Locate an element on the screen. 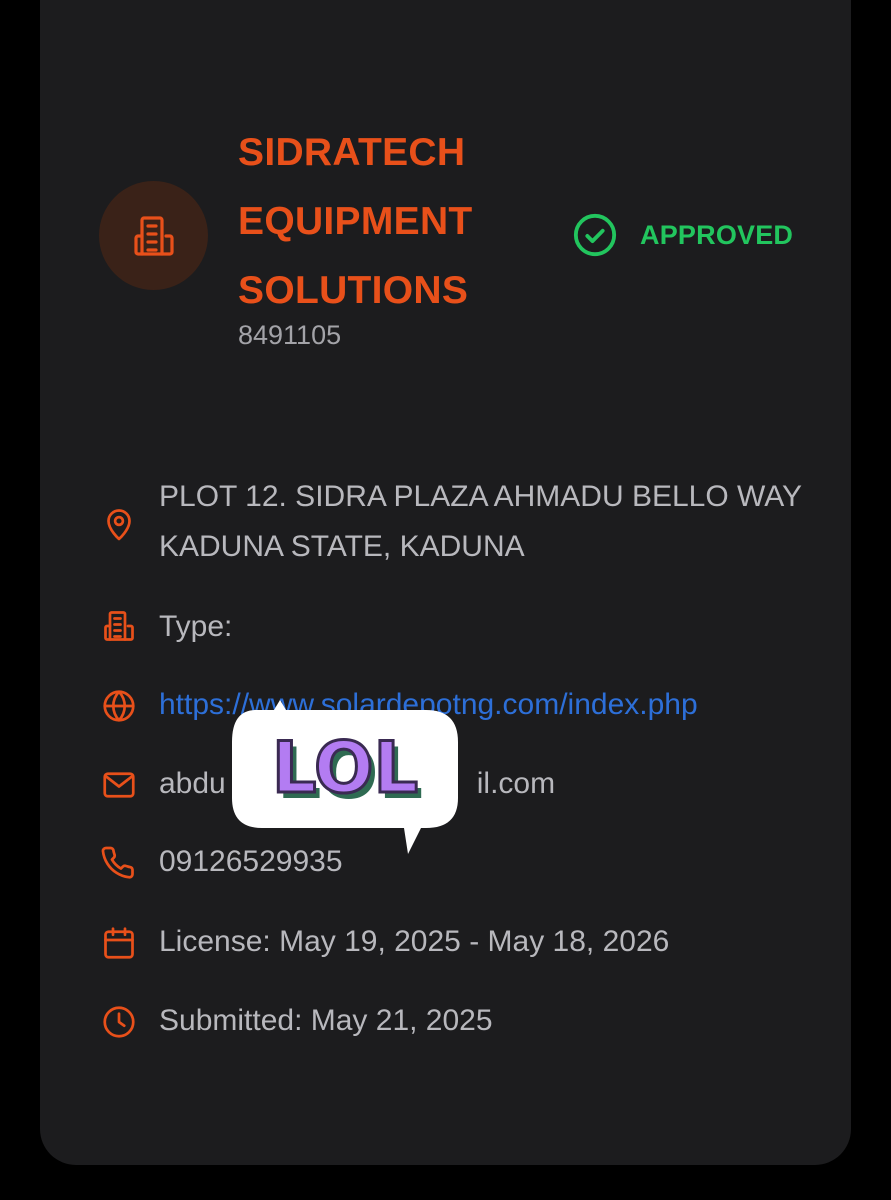 The width and height of the screenshot is (891, 1200). lol-sticker: LOL LOL is located at coordinates (345, 777).